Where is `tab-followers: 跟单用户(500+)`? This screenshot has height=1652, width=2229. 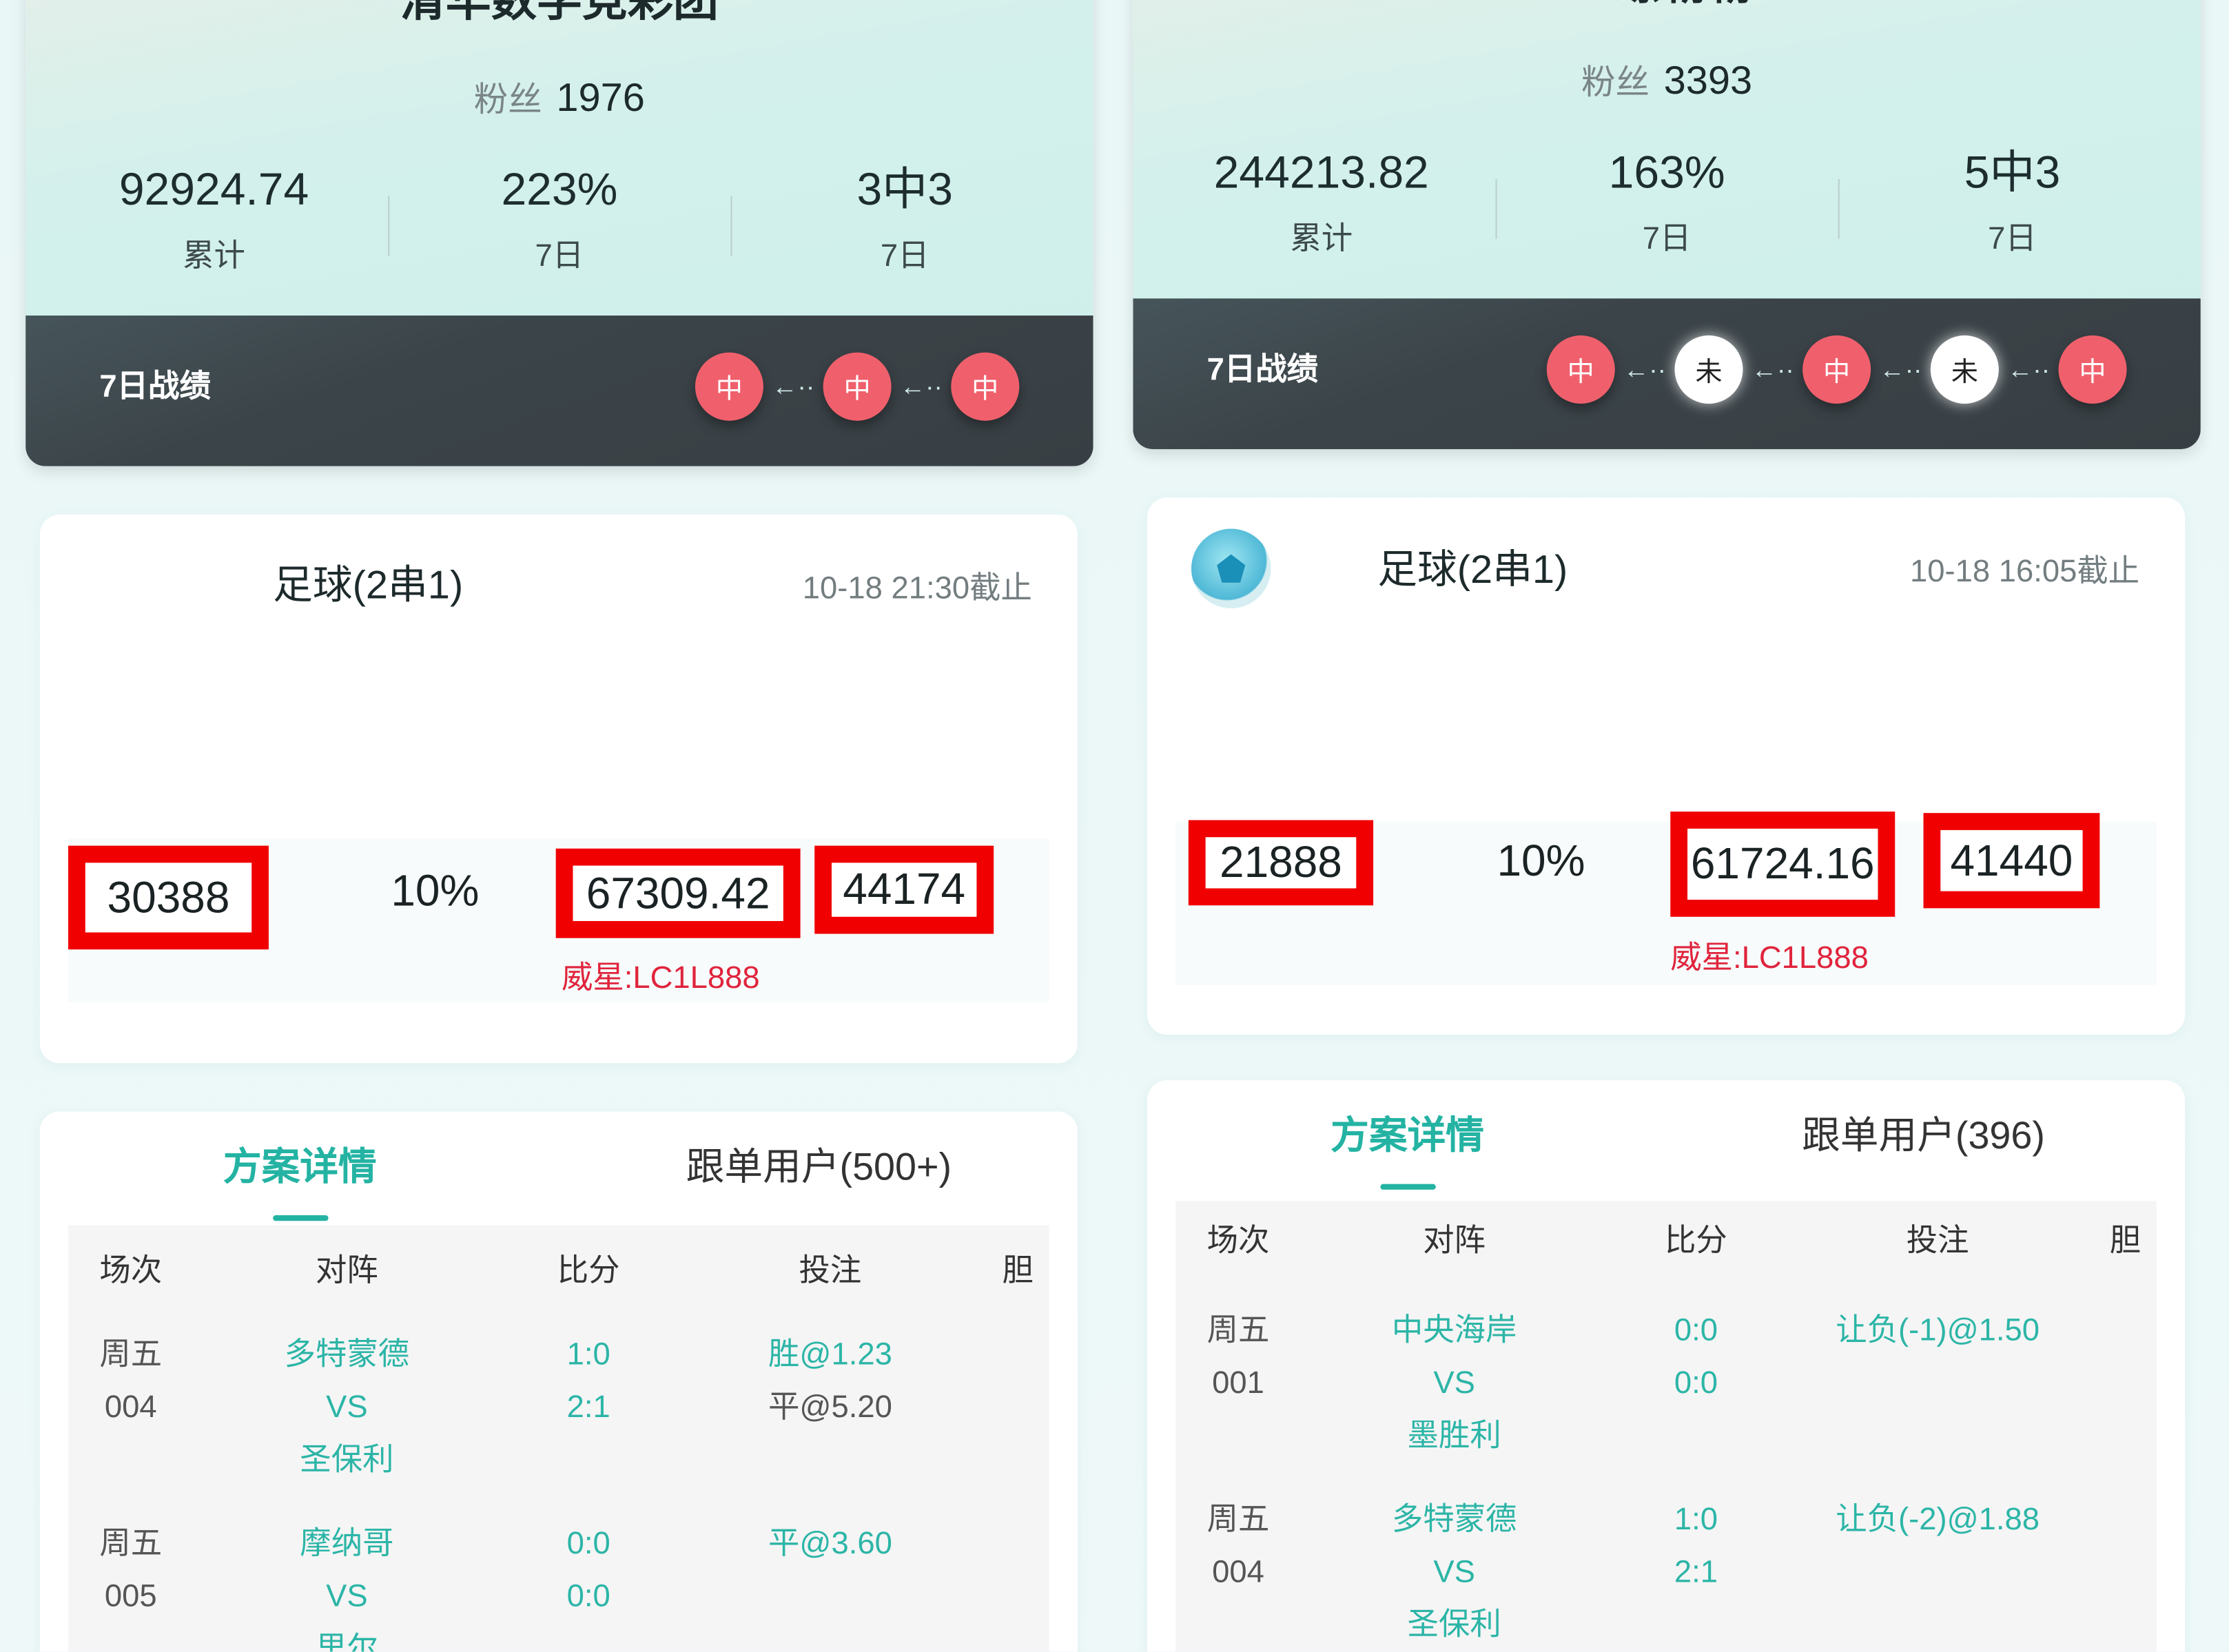 tab-followers: 跟单用户(500+) is located at coordinates (819, 1167).